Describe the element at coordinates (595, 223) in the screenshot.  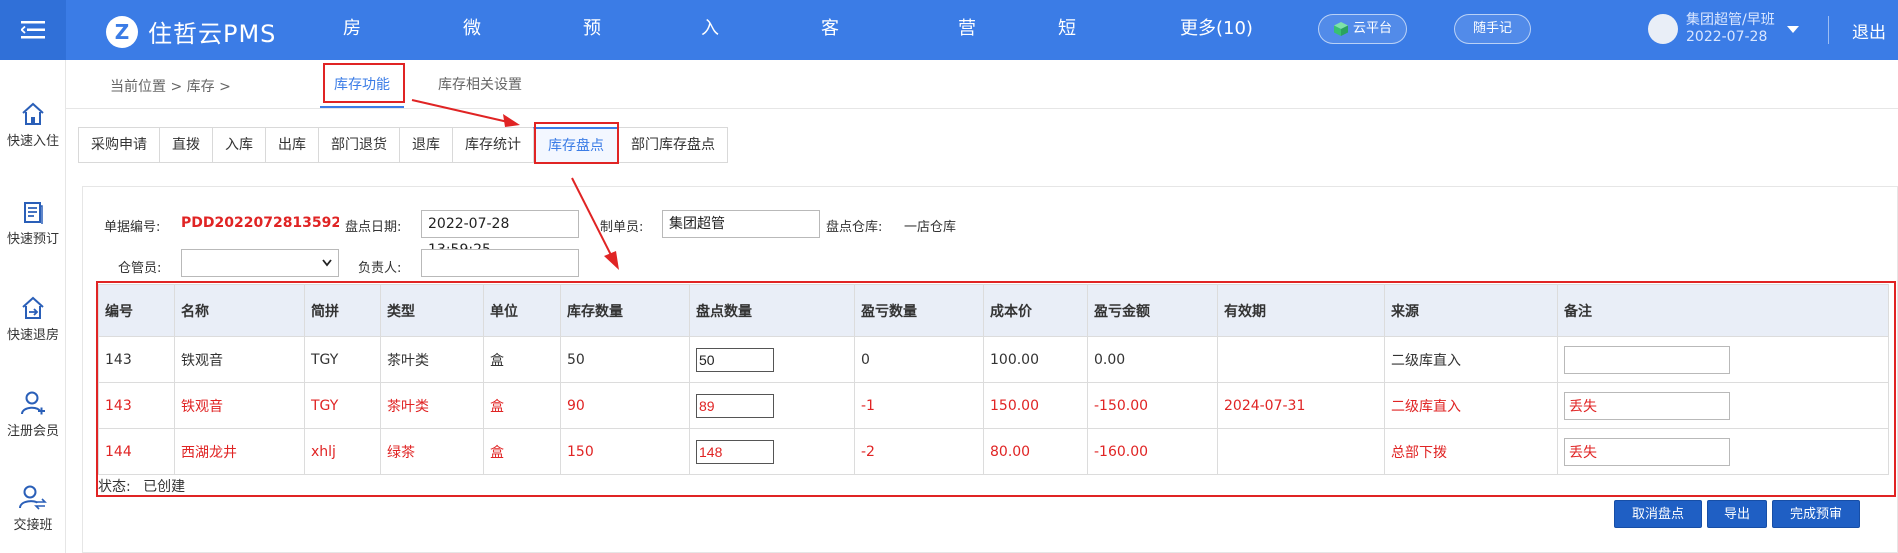
I see `arrow-to-table` at that location.